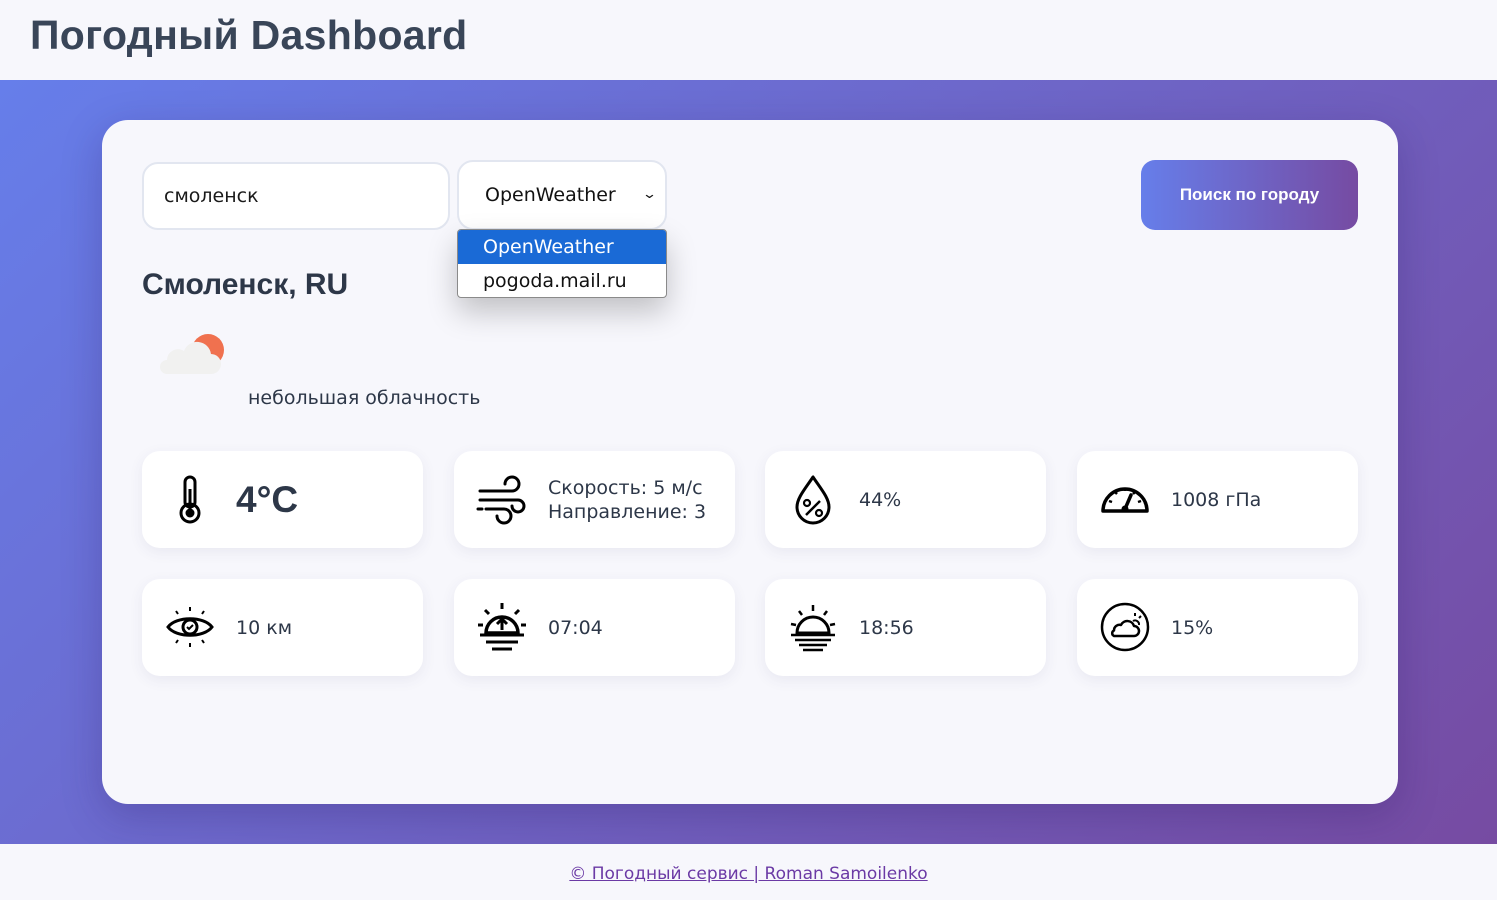  I want to click on humidity-drop-icon, so click(813, 500).